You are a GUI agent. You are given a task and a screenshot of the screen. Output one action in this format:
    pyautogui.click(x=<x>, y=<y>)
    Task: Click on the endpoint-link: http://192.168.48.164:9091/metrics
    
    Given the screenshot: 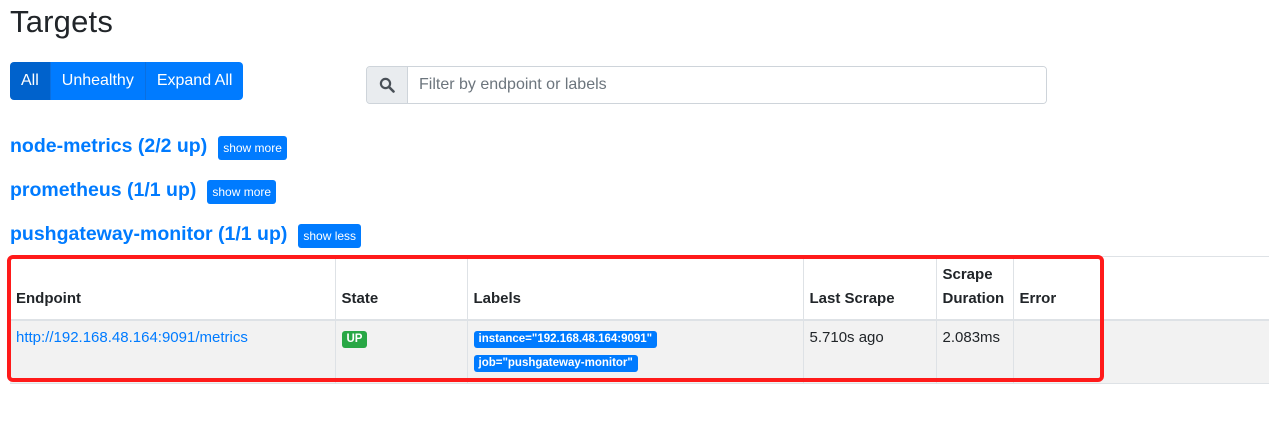 What is the action you would take?
    pyautogui.click(x=132, y=337)
    